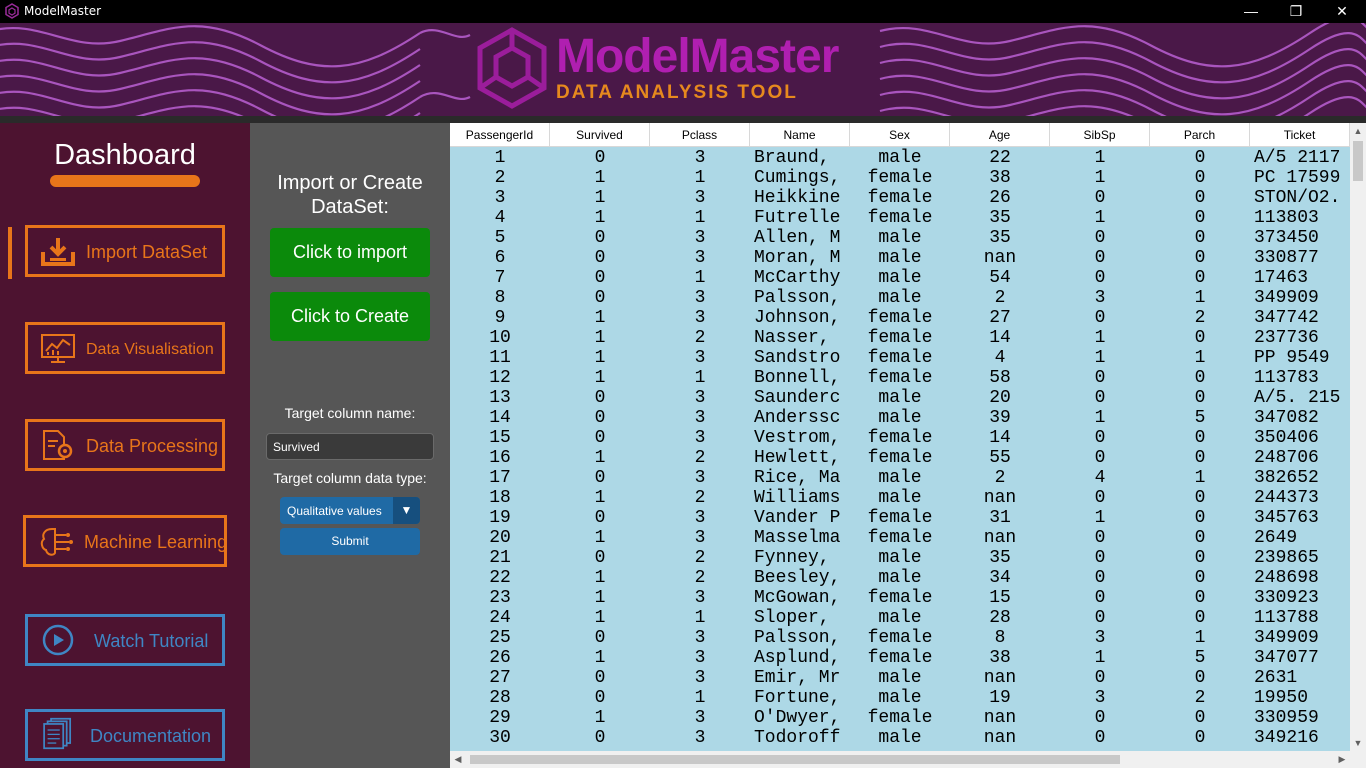 The width and height of the screenshot is (1366, 768). Describe the element at coordinates (406, 510) in the screenshot. I see `chevron-down-icon: ▼` at that location.